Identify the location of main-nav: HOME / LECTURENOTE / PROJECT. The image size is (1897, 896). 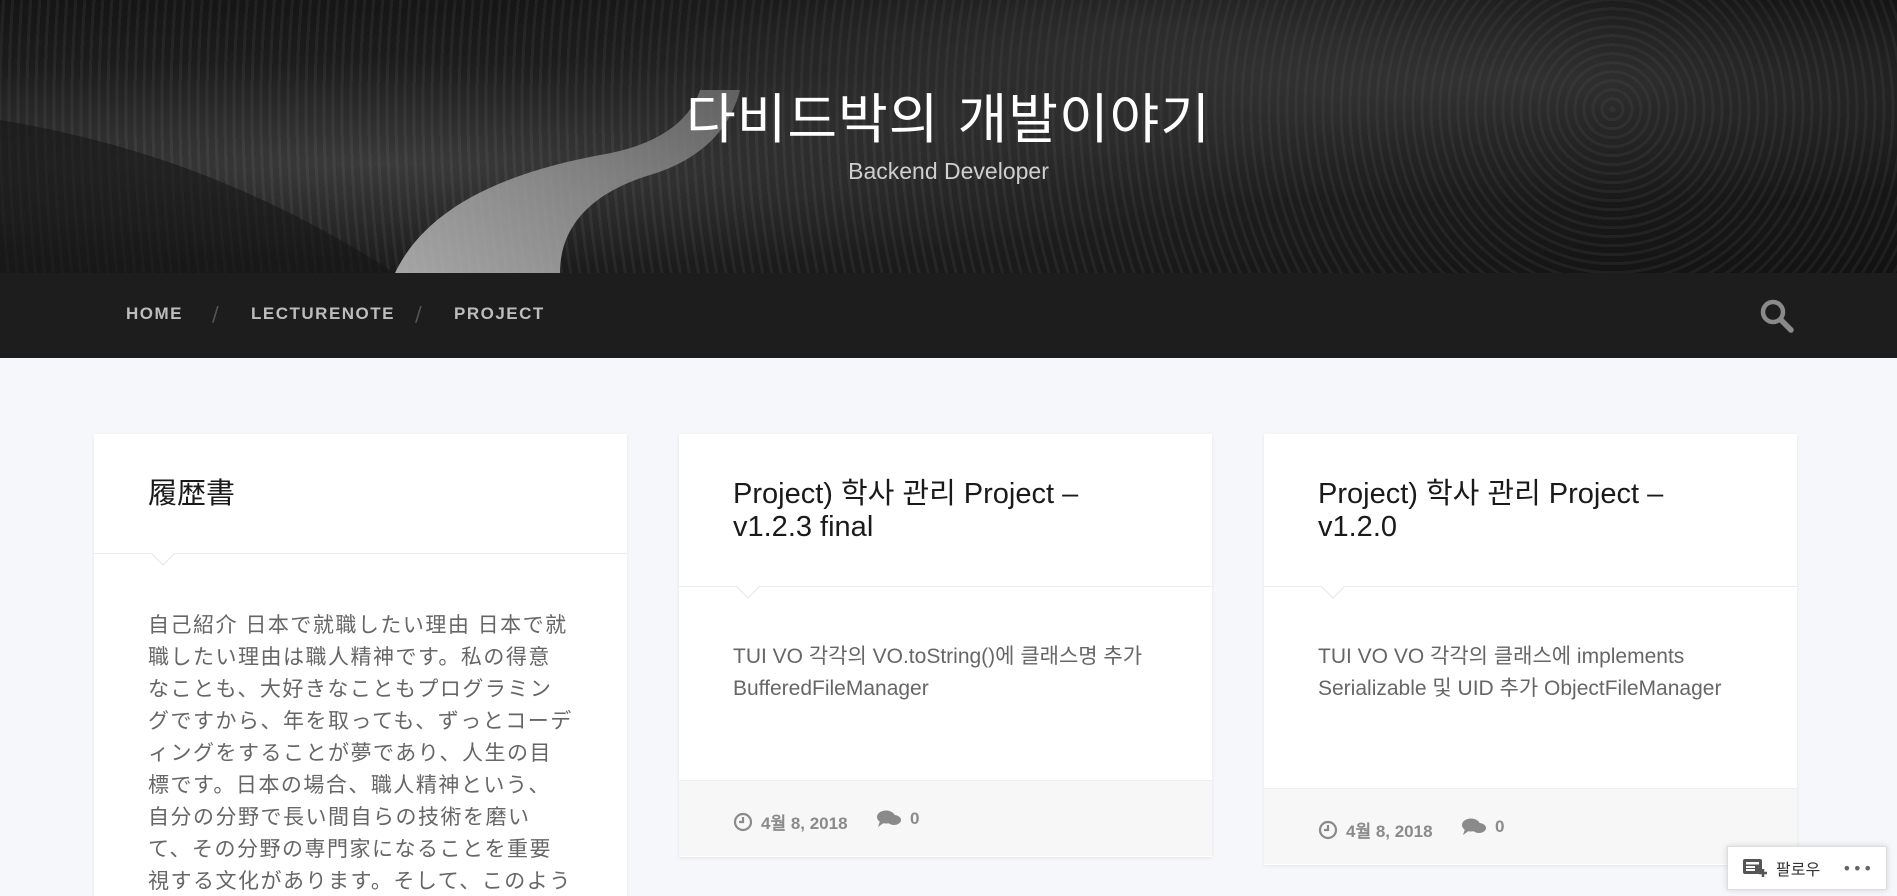
(948, 315).